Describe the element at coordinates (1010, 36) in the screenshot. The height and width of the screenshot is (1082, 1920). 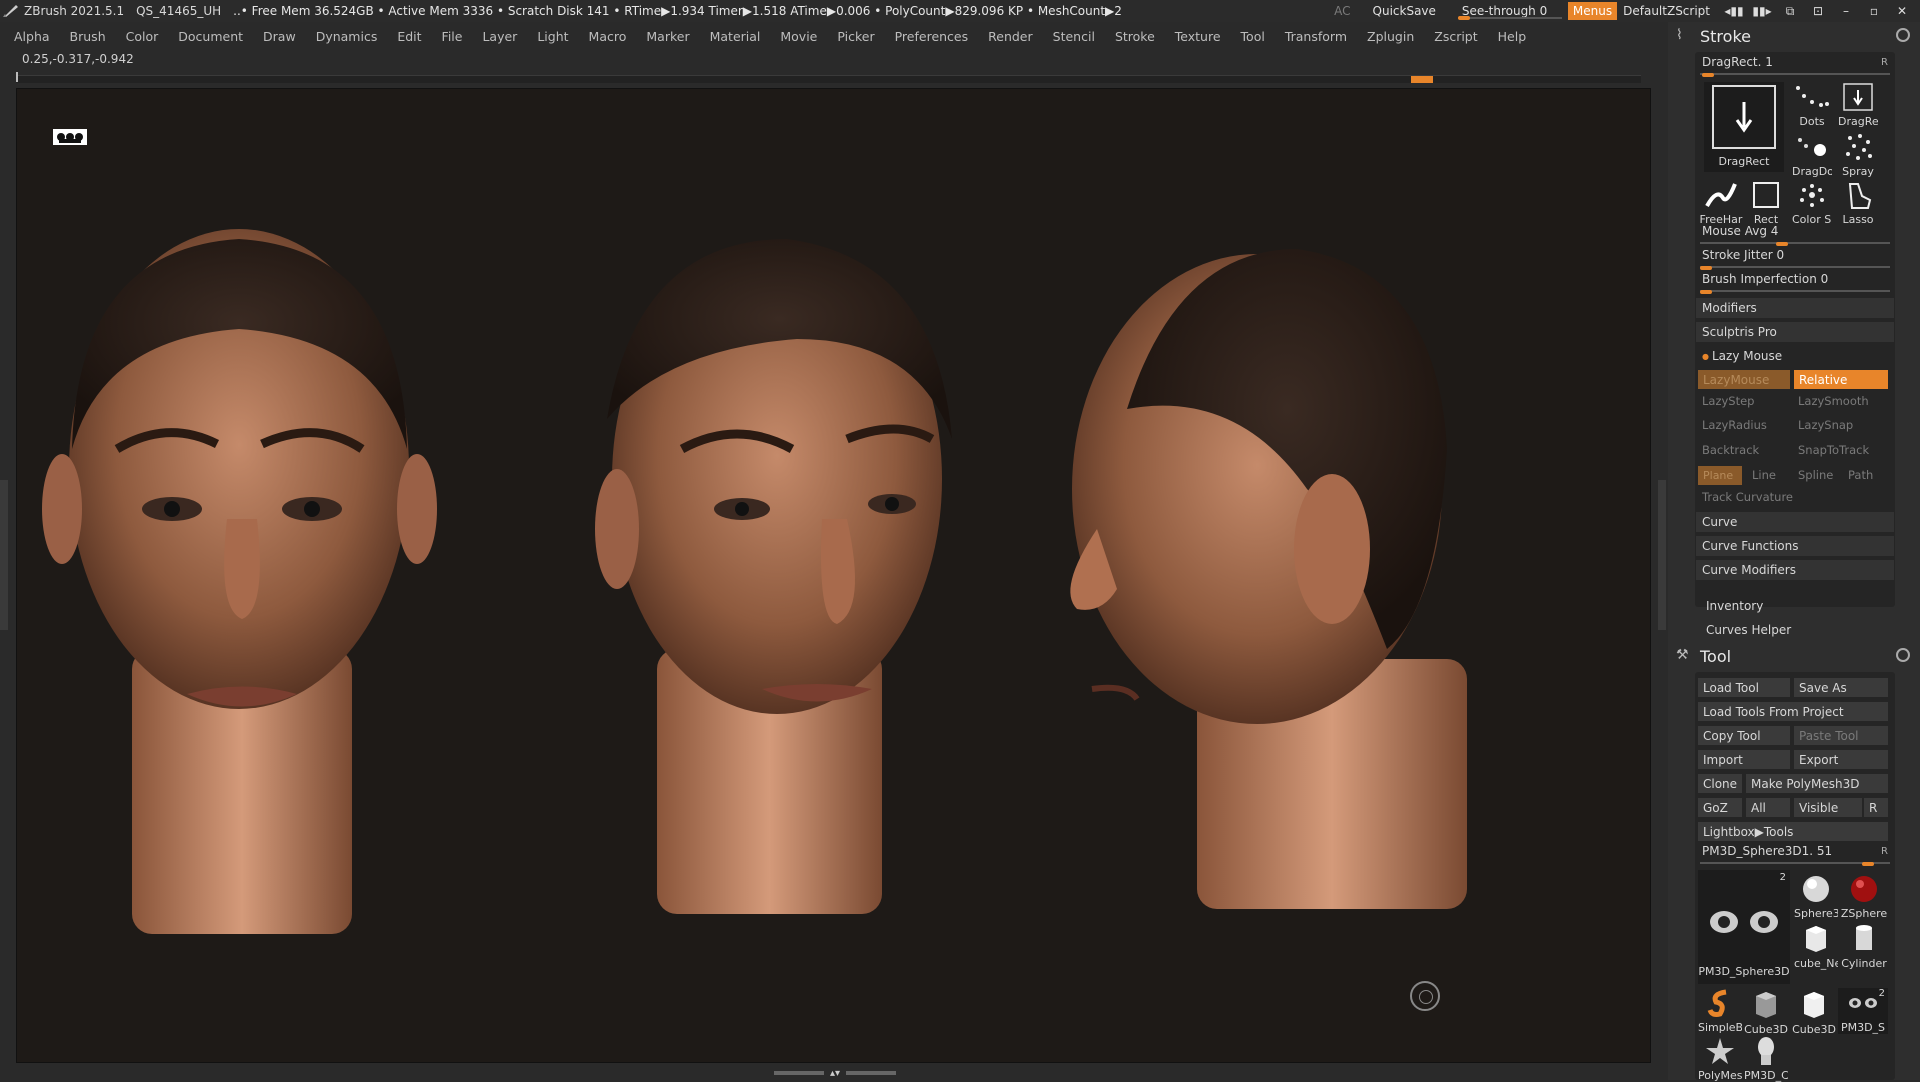
I see `menu-render: Render` at that location.